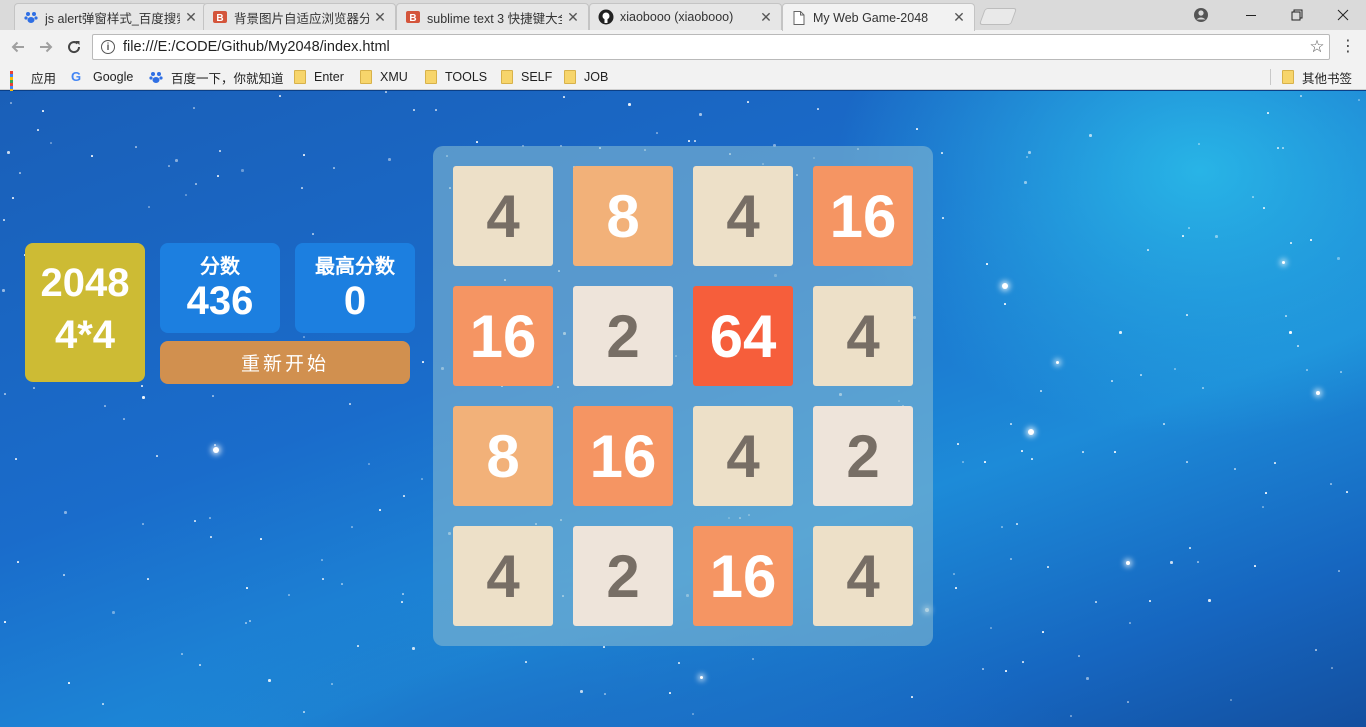 The height and width of the screenshot is (727, 1366). I want to click on bookmark-label: JOB, so click(596, 77).